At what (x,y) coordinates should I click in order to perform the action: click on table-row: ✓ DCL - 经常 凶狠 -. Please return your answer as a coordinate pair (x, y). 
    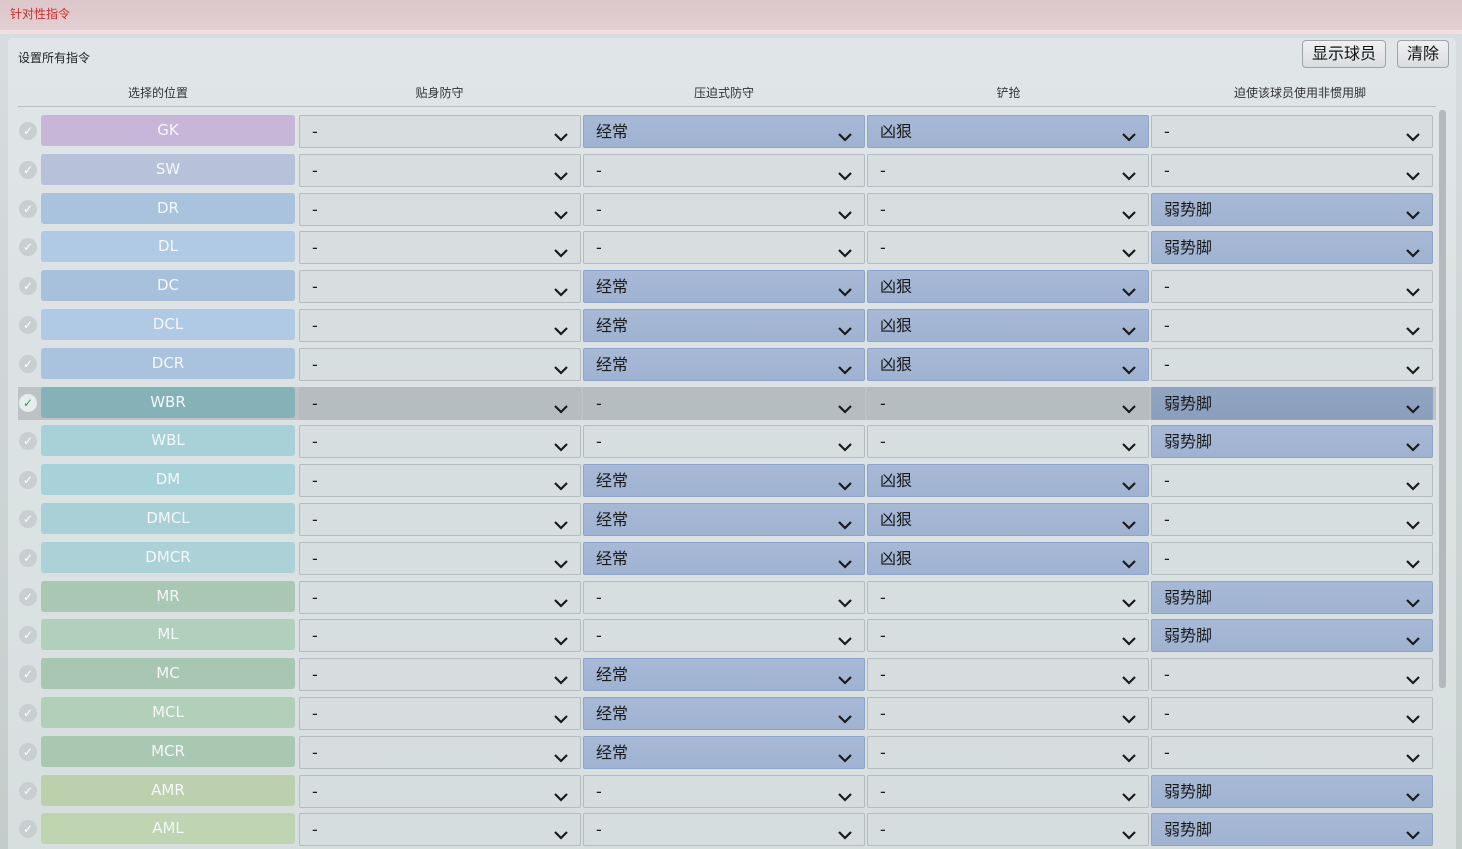
    Looking at the image, I should click on (731, 325).